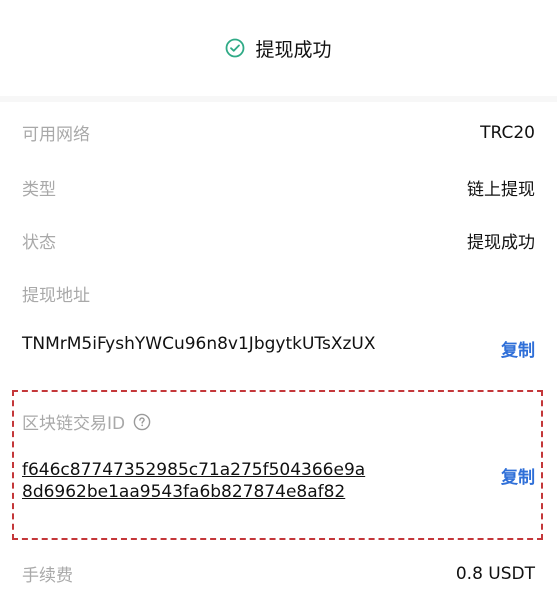  Describe the element at coordinates (278, 240) in the screenshot. I see `status-row: 状态 提现成功` at that location.